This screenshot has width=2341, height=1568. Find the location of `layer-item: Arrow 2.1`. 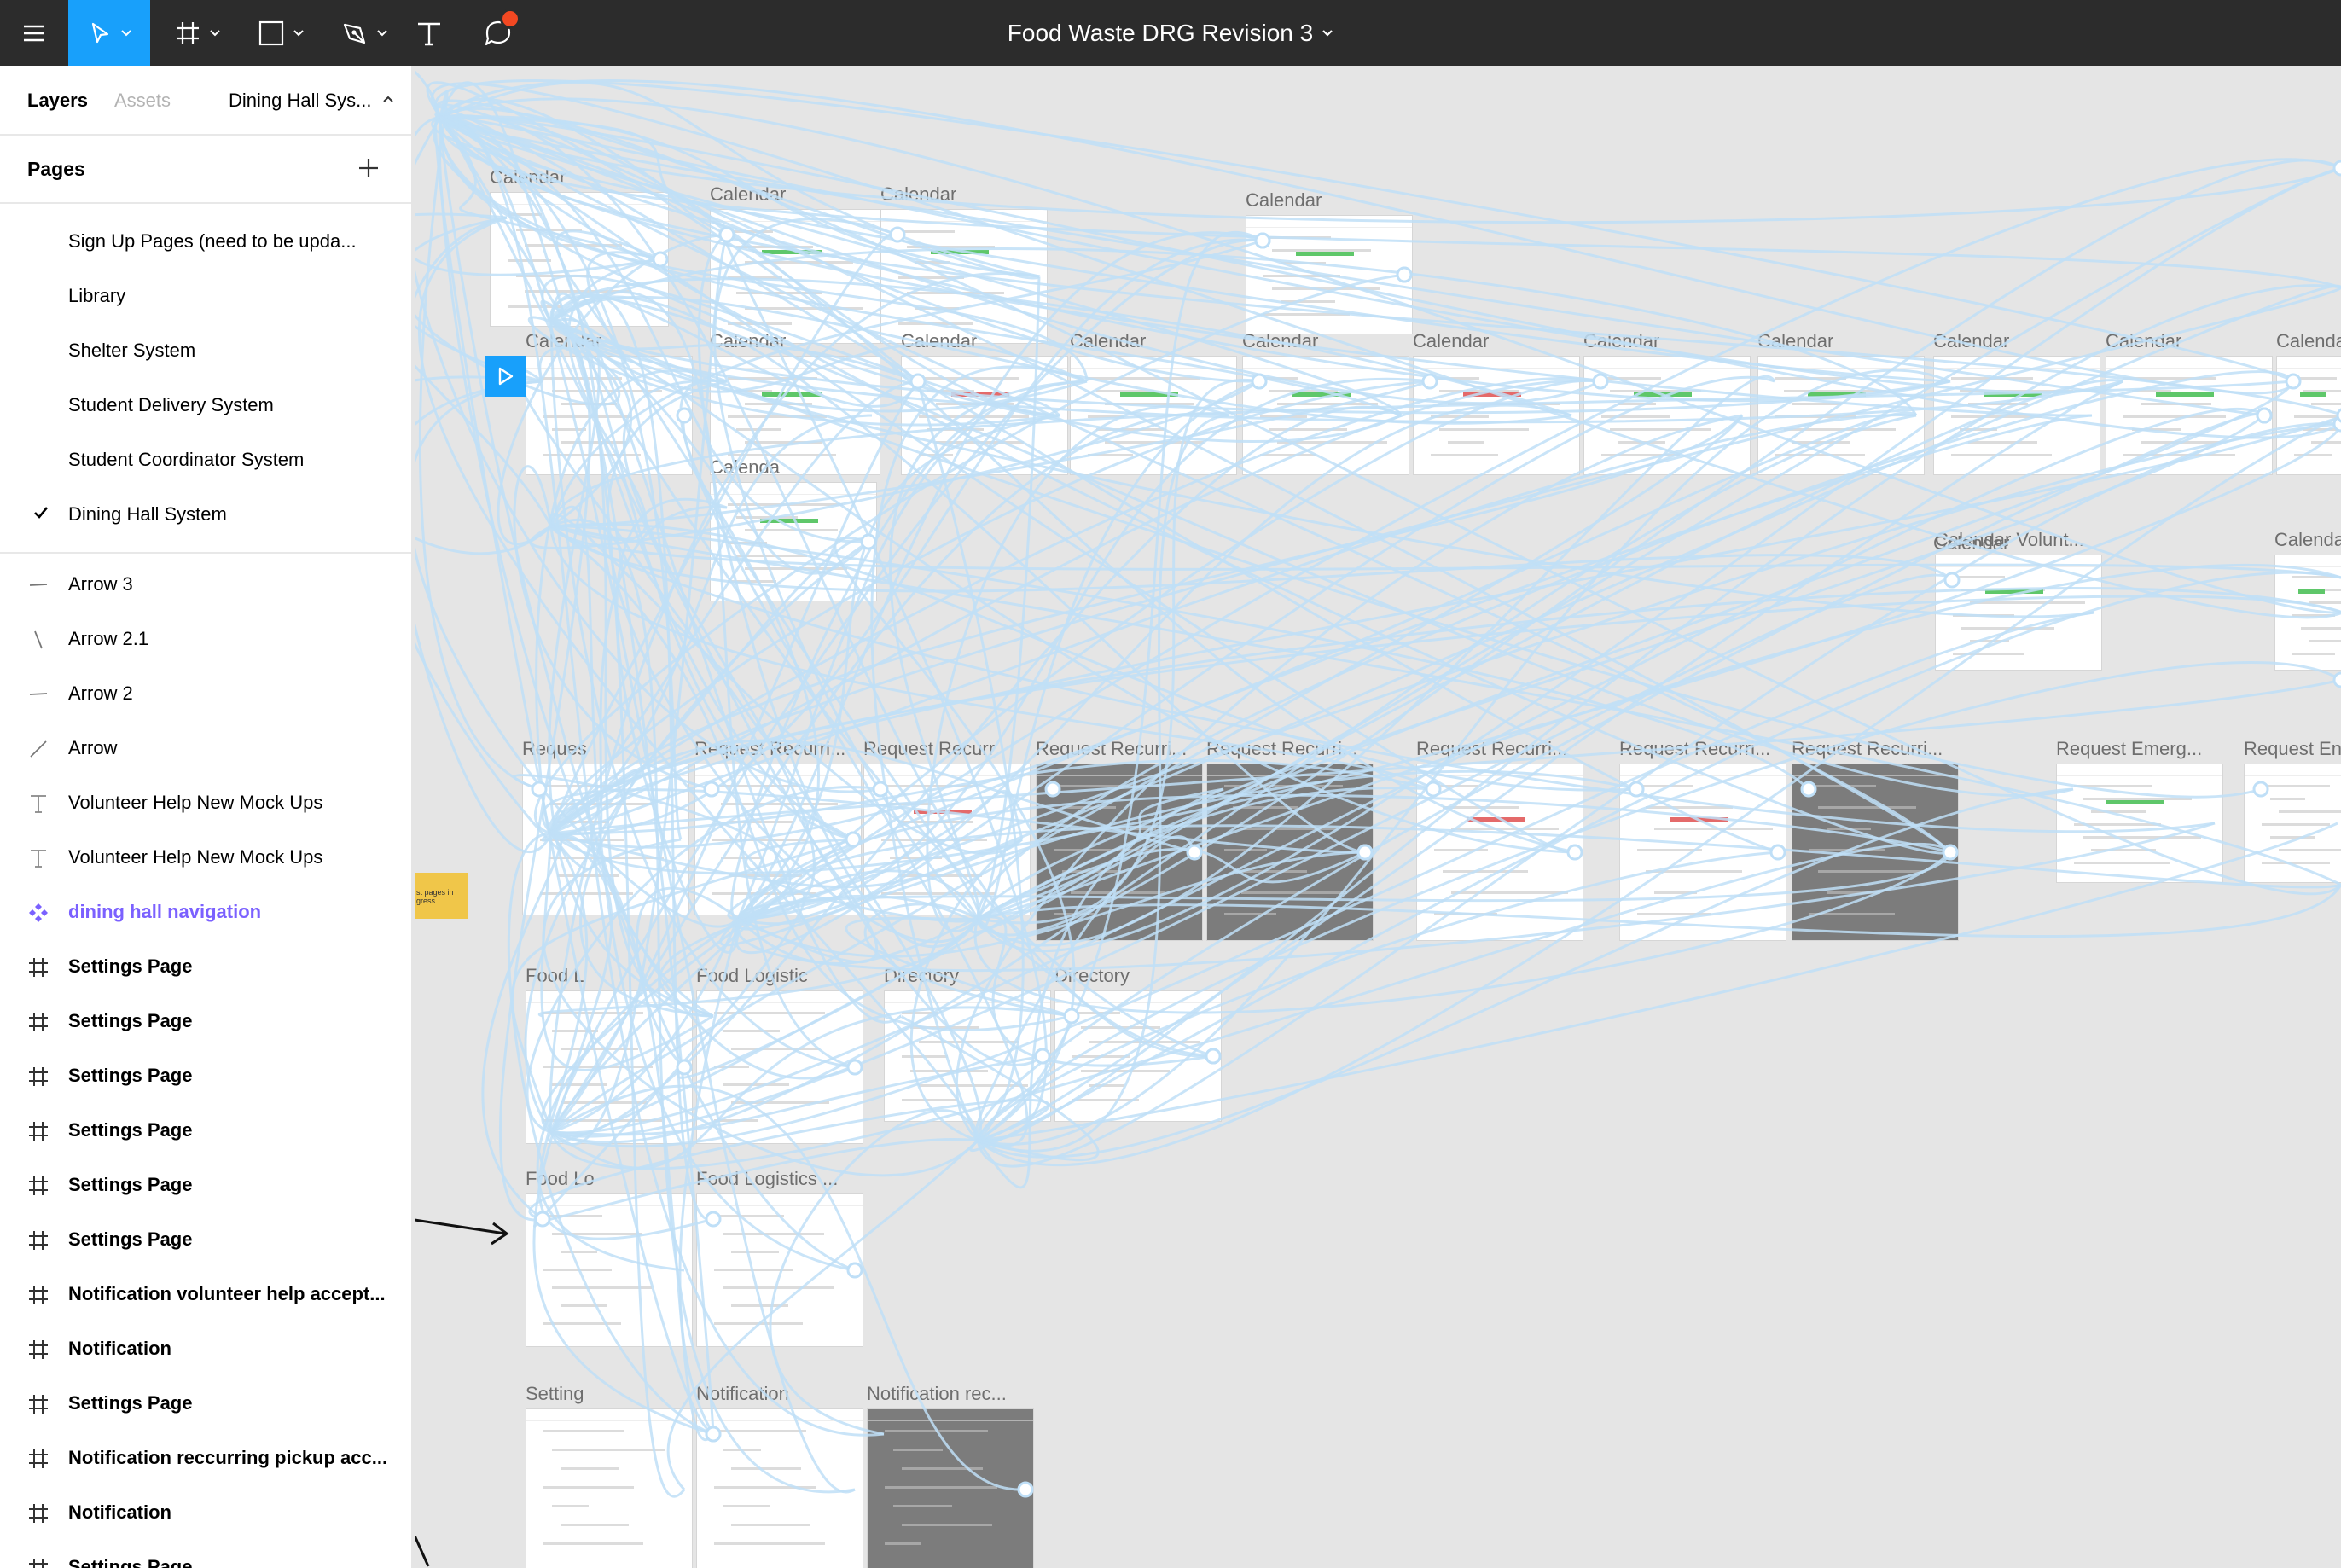

layer-item: Arrow 2.1 is located at coordinates (205, 639).